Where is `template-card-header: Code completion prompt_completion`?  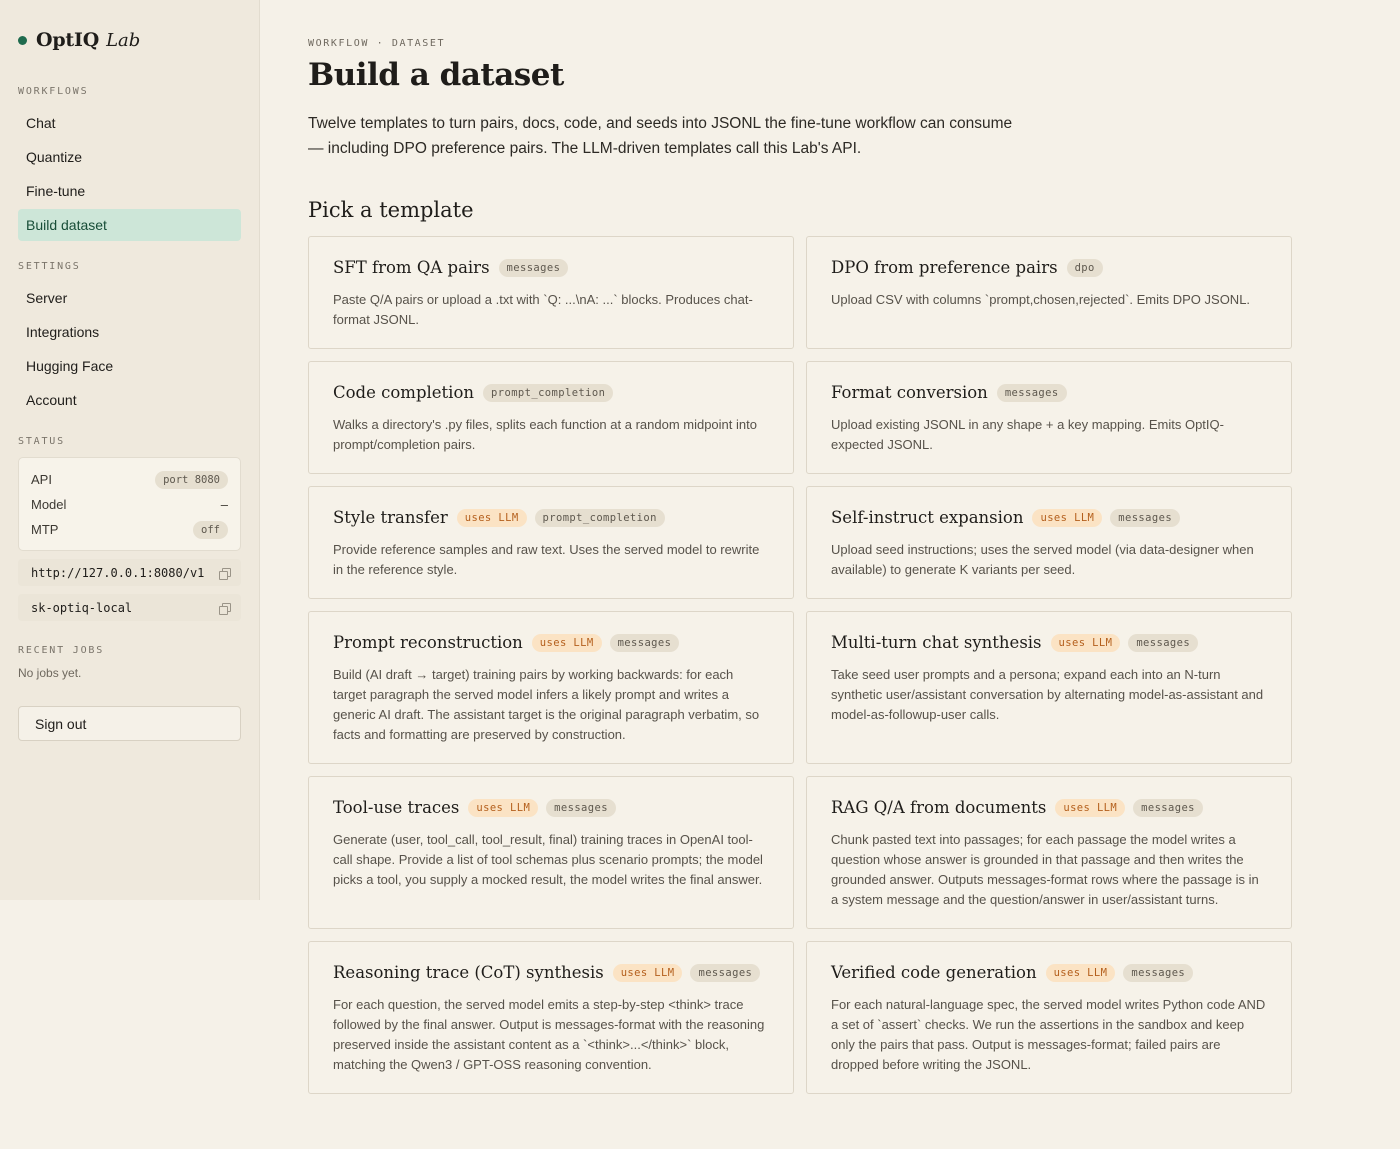 template-card-header: Code completion prompt_completion is located at coordinates (551, 392).